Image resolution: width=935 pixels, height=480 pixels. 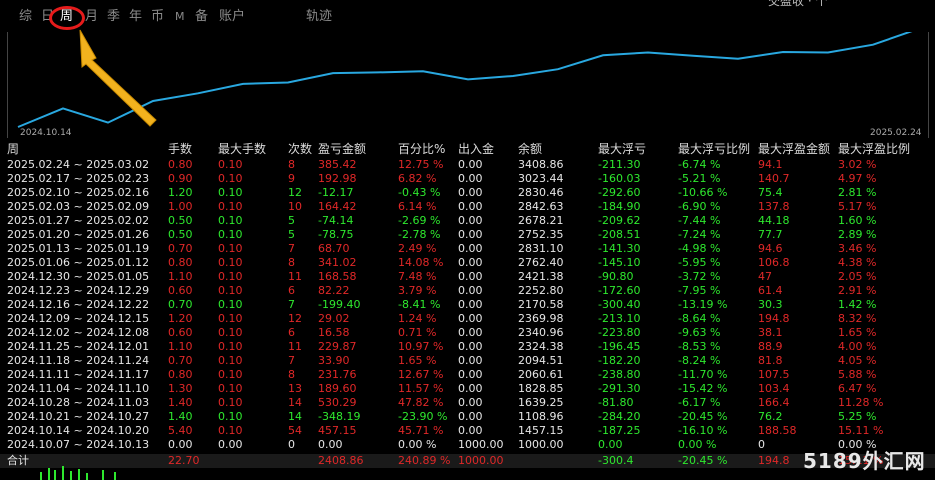 What do you see at coordinates (857, 346) in the screenshot?
I see `cell-max-profit-pct: 4.00 %` at bounding box center [857, 346].